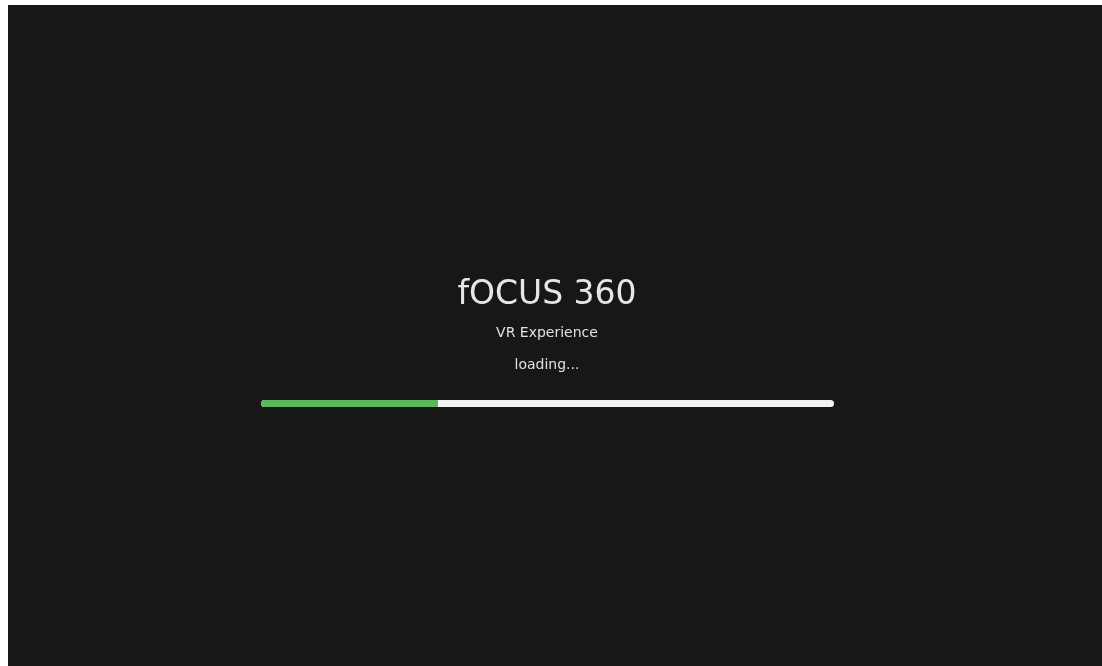 The width and height of the screenshot is (1102, 666). I want to click on app-title: fOCUS 360, so click(547, 293).